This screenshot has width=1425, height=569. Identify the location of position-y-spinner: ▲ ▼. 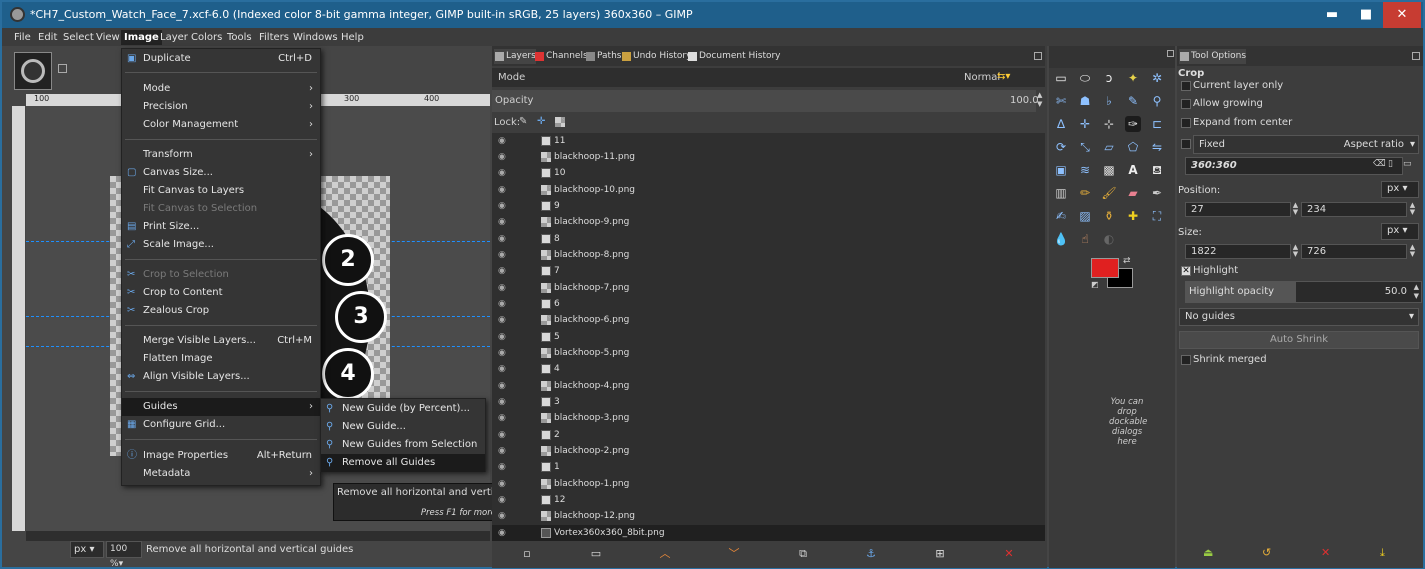
(1412, 209).